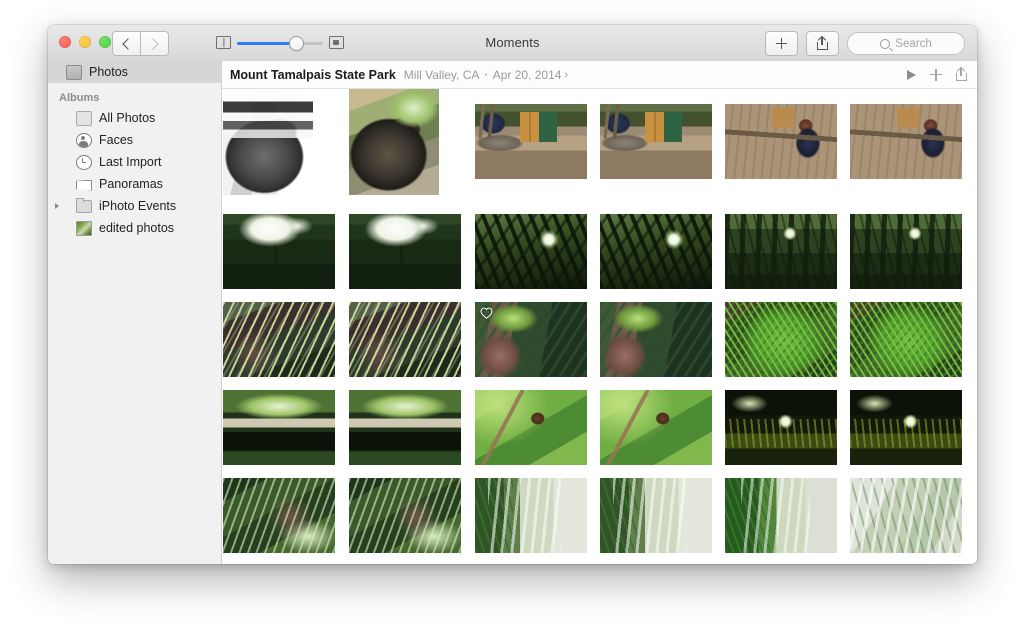 Image resolution: width=1024 pixels, height=634 pixels. What do you see at coordinates (84, 185) in the screenshot?
I see `panorama-icon` at bounding box center [84, 185].